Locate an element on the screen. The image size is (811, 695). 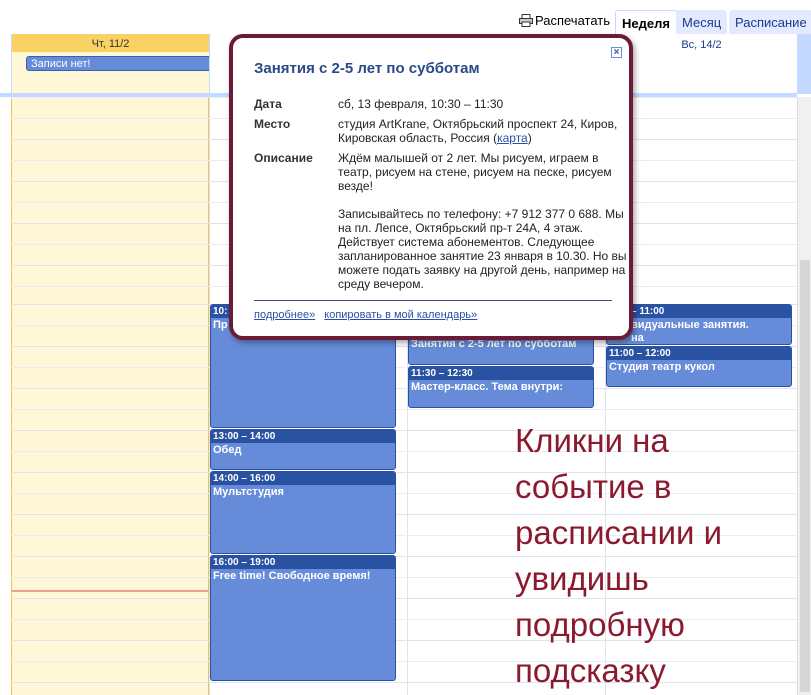
event-sun-1100: 11:00 – 12:00 Студия театр кукол is located at coordinates (699, 366).